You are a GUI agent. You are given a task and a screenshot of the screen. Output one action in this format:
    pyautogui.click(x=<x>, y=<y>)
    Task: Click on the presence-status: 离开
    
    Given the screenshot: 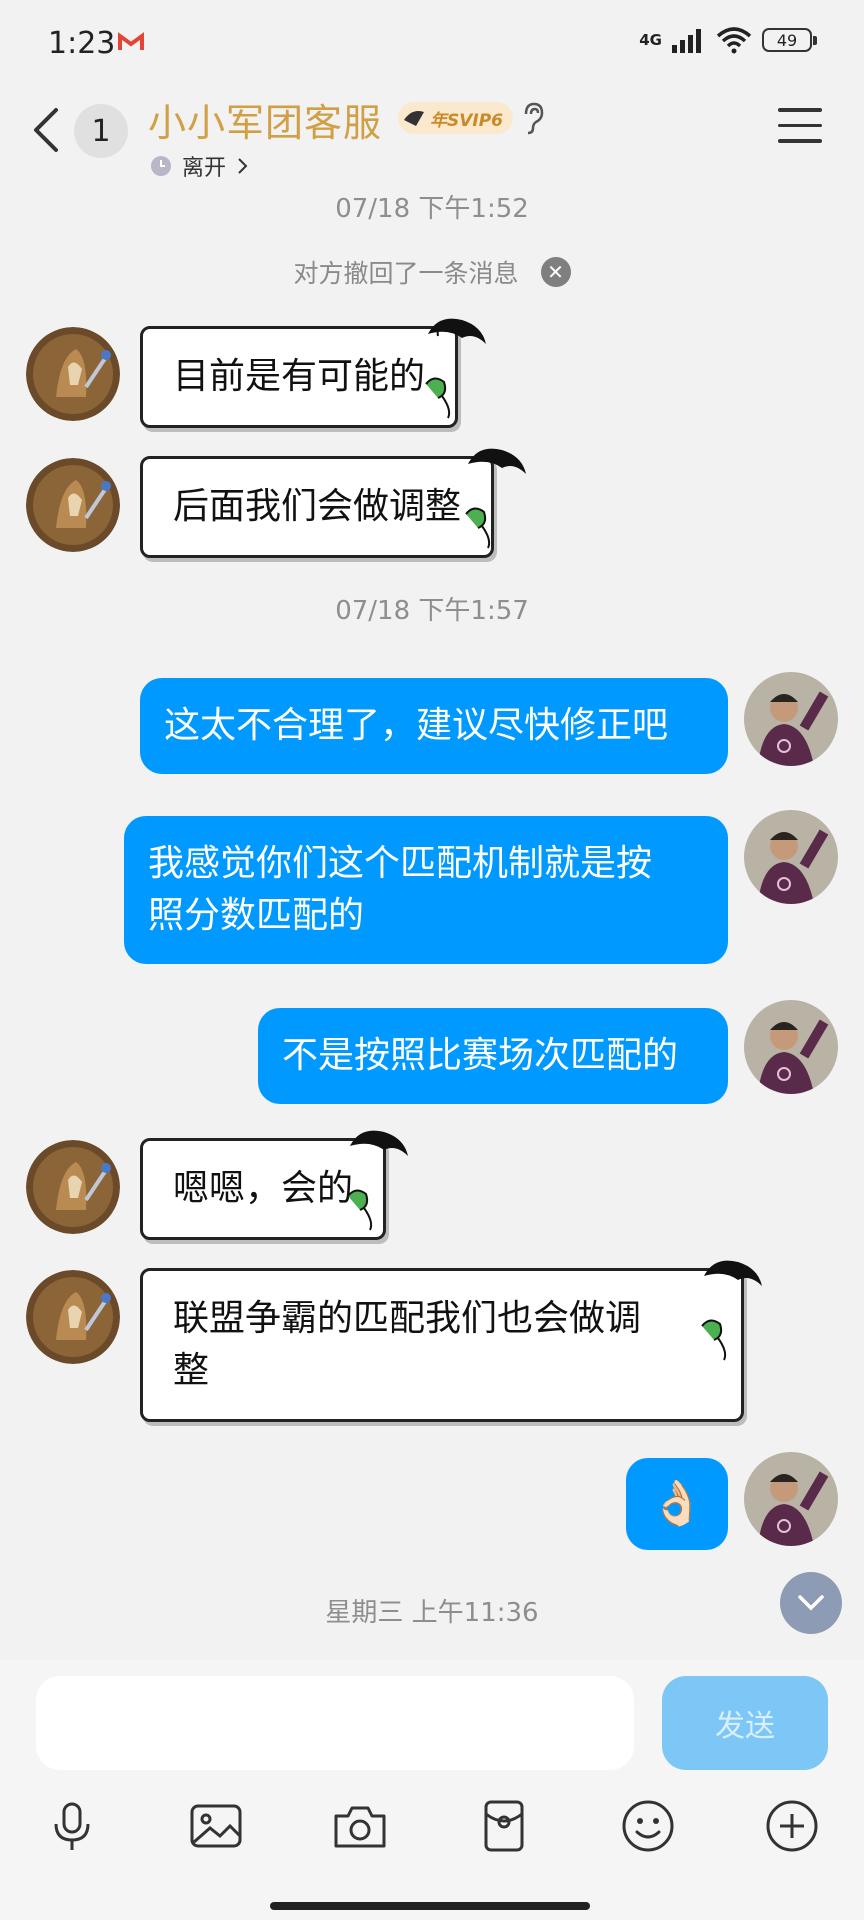 What is the action you would take?
    pyautogui.click(x=199, y=166)
    